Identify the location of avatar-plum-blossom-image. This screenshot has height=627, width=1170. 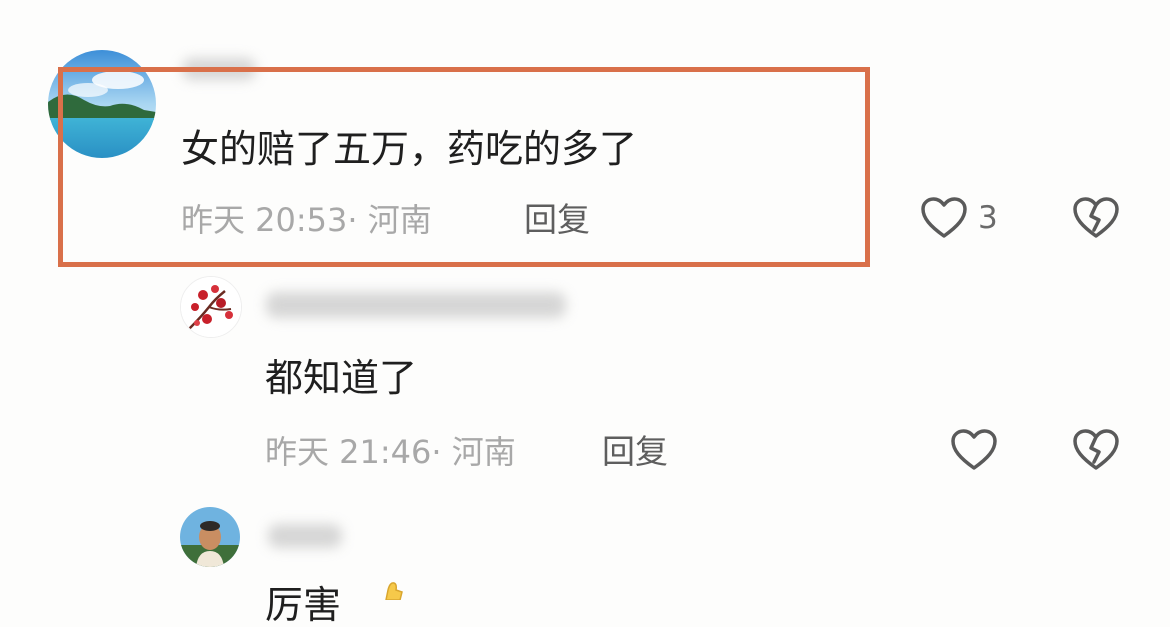
(211, 307).